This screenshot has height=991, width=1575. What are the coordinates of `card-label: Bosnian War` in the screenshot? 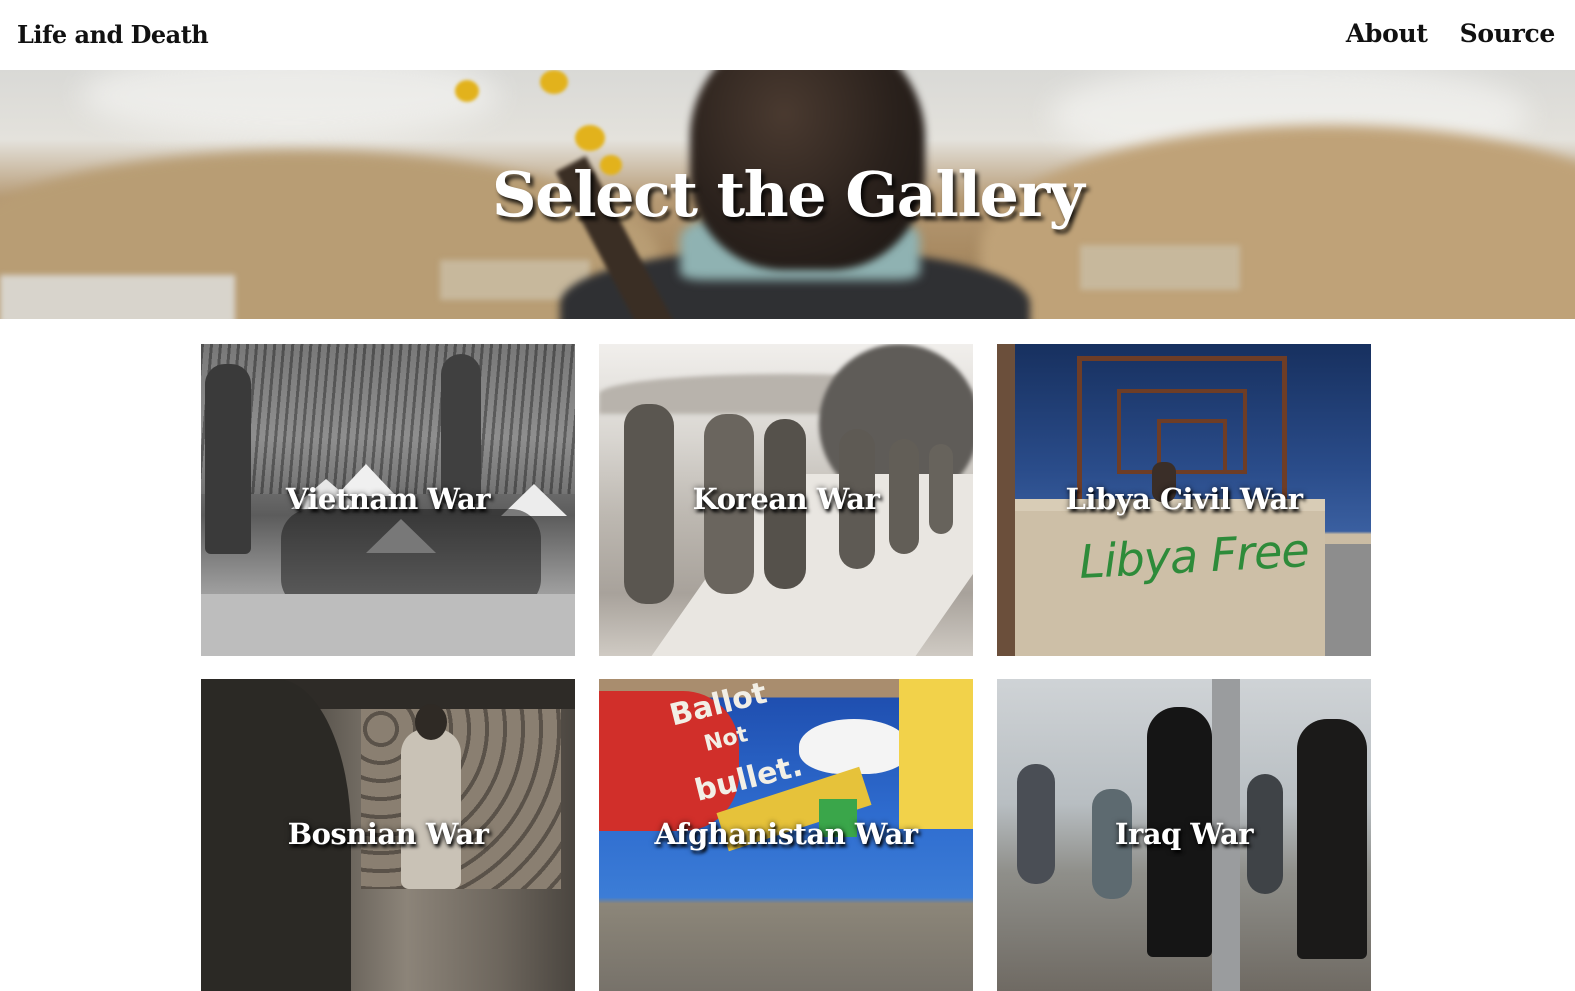 It's located at (388, 834).